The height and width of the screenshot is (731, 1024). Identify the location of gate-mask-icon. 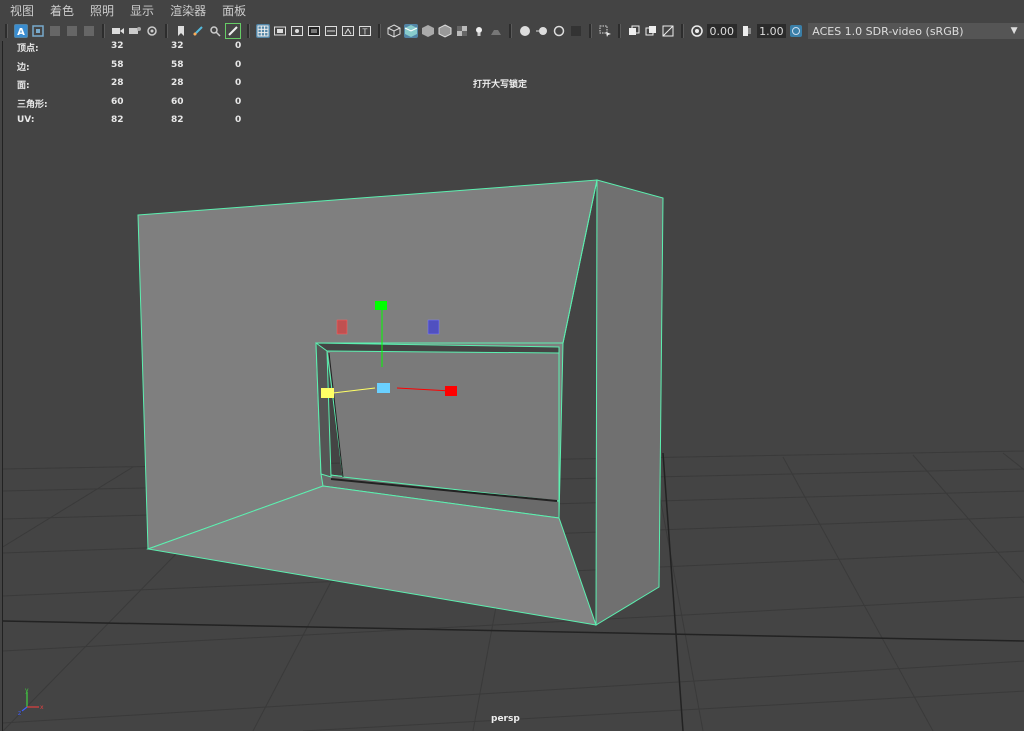
(314, 31).